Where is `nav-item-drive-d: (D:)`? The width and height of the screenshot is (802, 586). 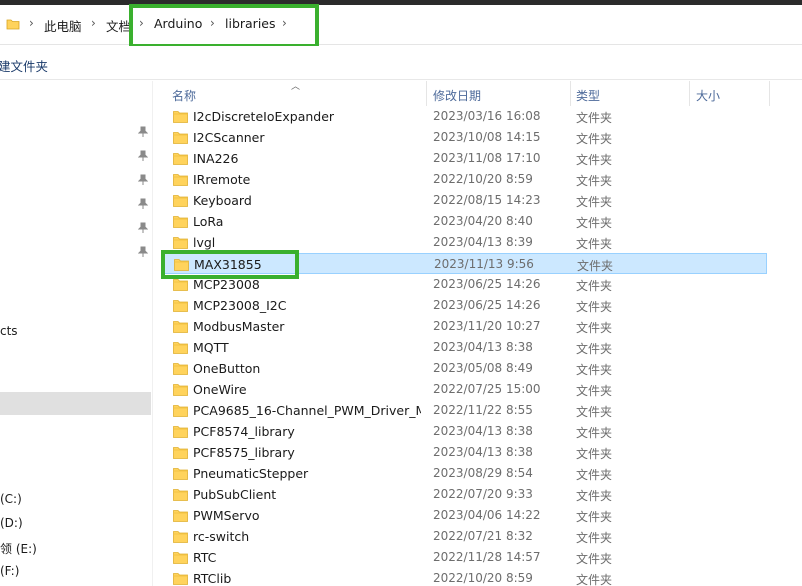
nav-item-drive-d: (D:) is located at coordinates (11, 523).